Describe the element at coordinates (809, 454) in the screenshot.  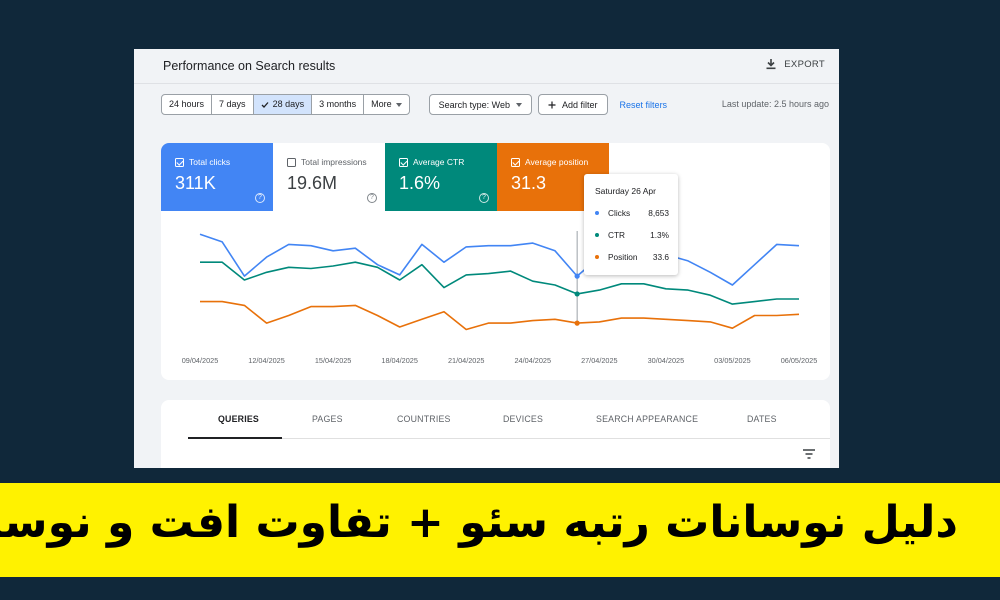
I see `filter-rows-icon` at that location.